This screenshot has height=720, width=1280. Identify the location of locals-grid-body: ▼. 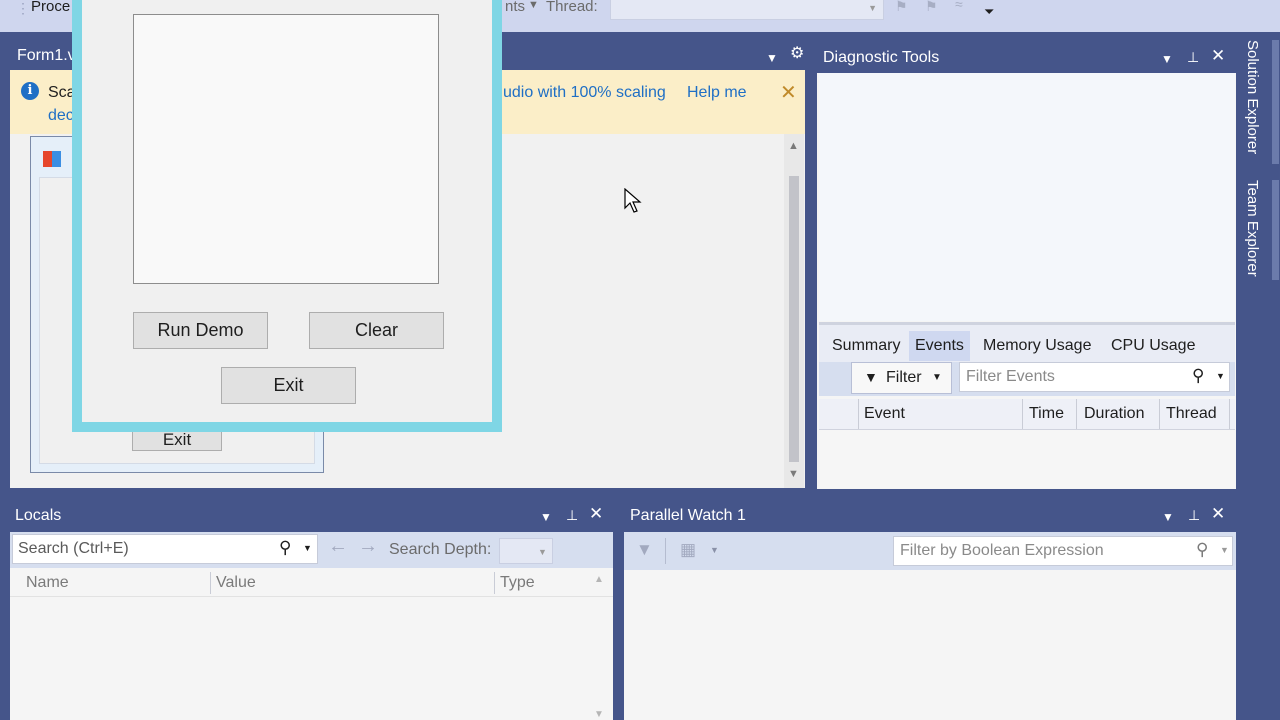
(311, 658).